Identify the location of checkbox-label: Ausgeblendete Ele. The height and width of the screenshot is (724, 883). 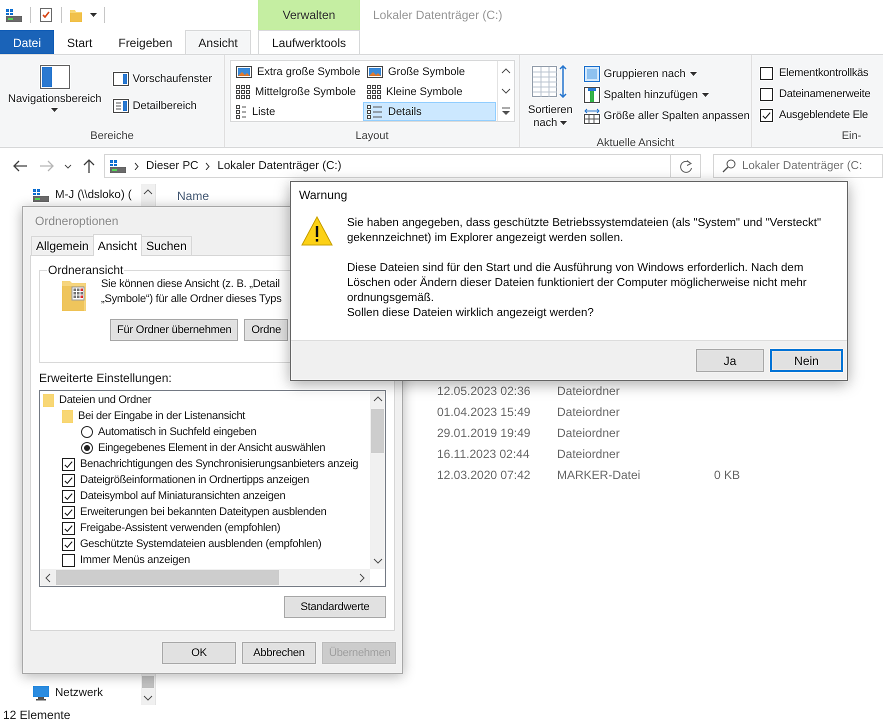
(823, 115).